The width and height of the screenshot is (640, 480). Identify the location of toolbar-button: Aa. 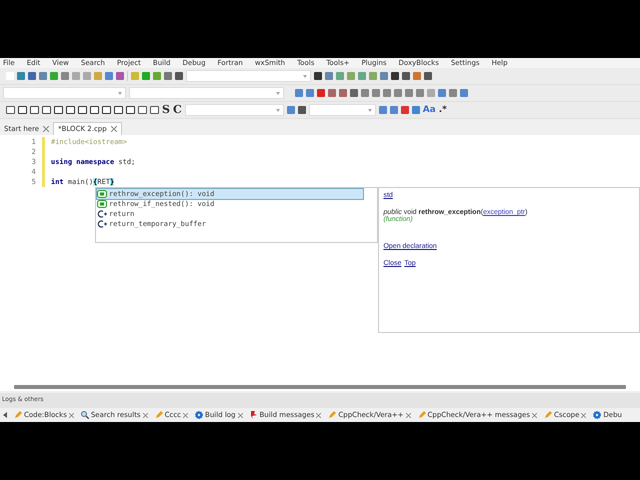
(429, 110).